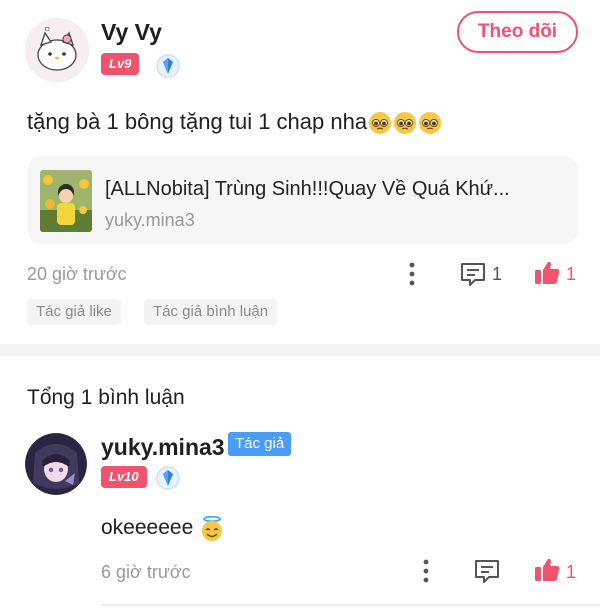 The height and width of the screenshot is (610, 600). Describe the element at coordinates (517, 32) in the screenshot. I see `follow-button: Theo dõi` at that location.